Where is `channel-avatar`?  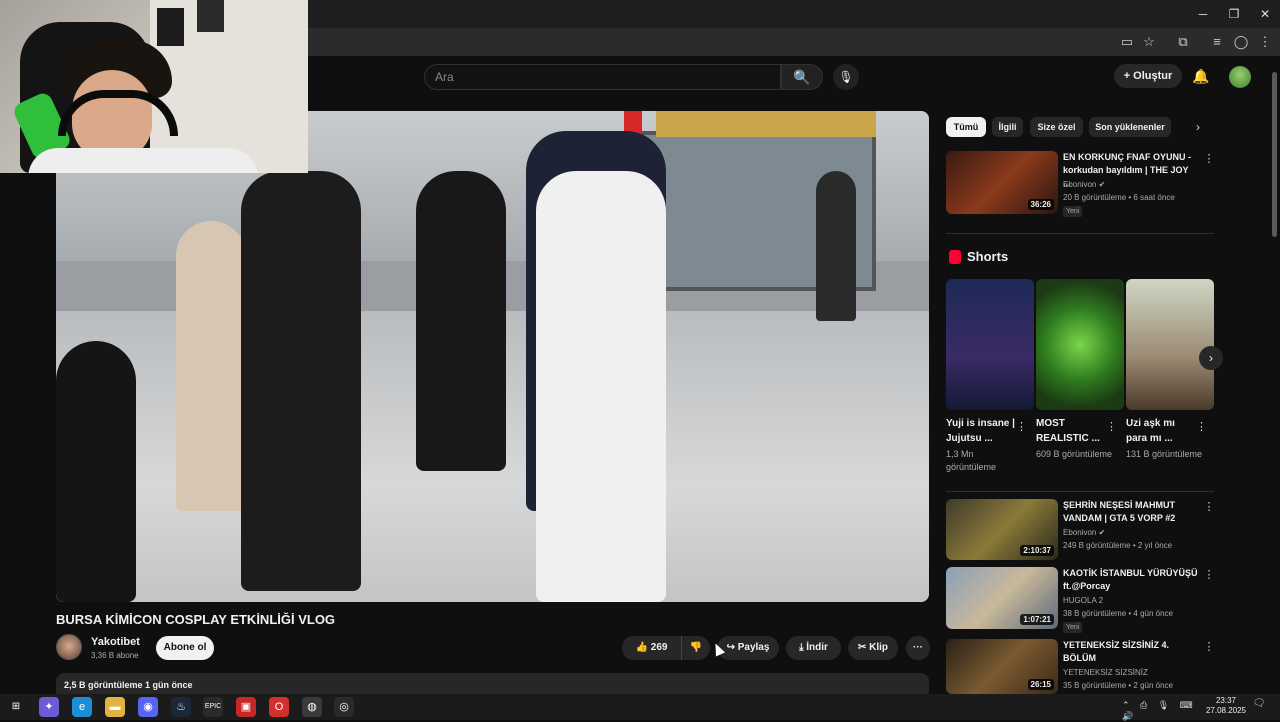 channel-avatar is located at coordinates (69, 647).